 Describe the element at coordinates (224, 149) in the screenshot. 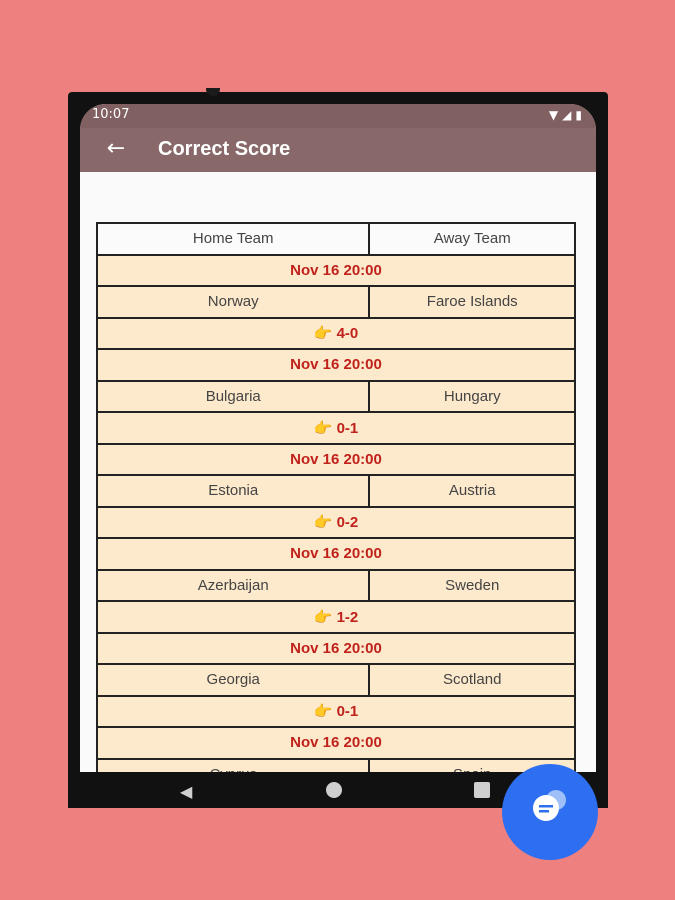

I see `page-title: Correct Score` at that location.